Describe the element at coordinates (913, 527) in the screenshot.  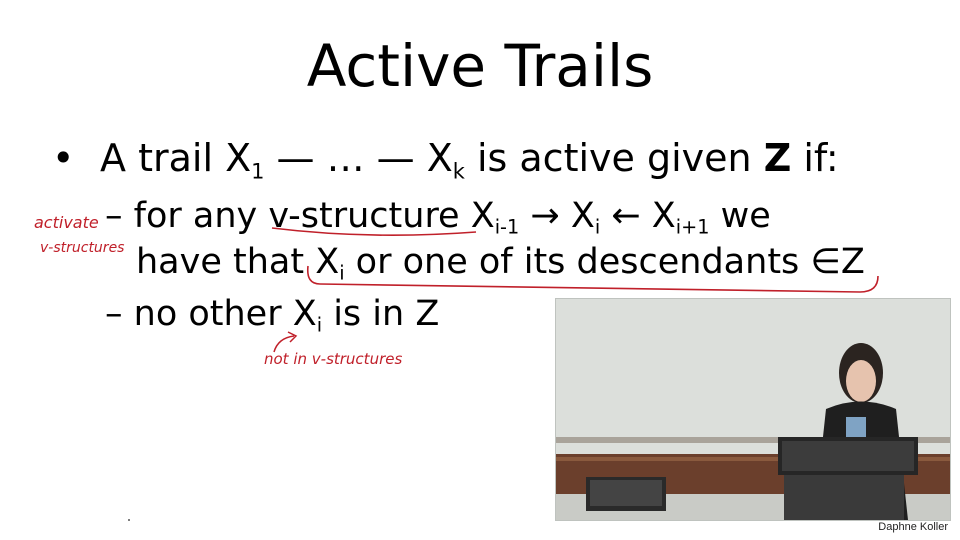
I see `speaker-credit: Daphne Koller` at that location.